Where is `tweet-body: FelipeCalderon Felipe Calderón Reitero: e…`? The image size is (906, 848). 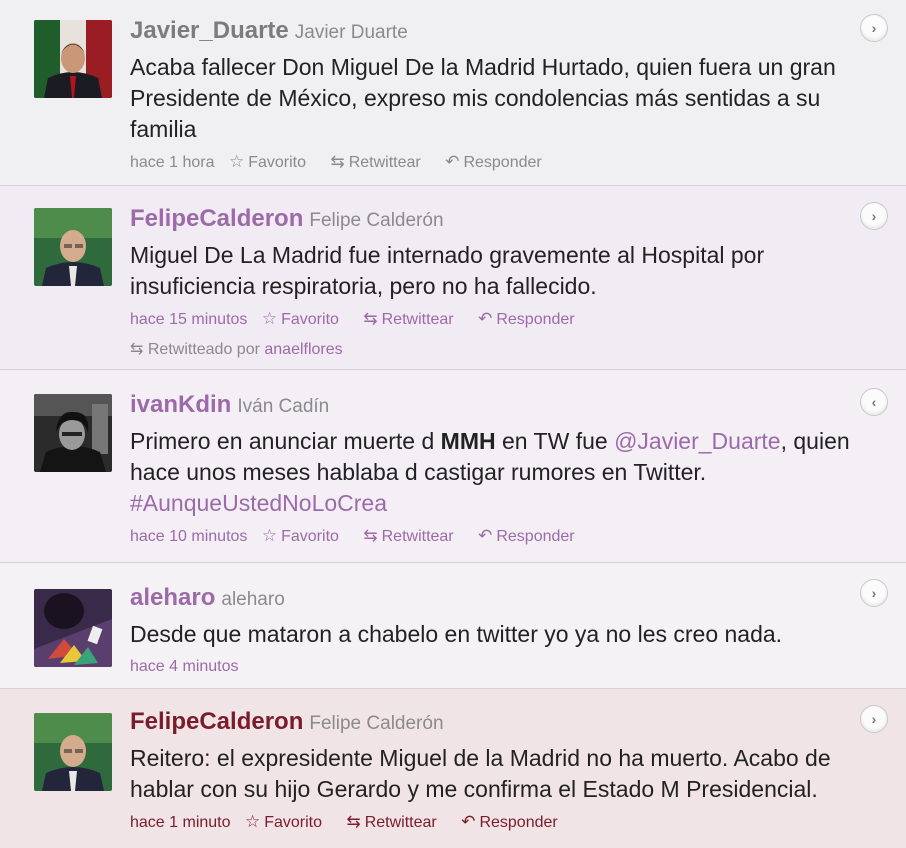
tweet-body: FelipeCalderon Felipe Calderón Reitero: e… is located at coordinates (498, 770).